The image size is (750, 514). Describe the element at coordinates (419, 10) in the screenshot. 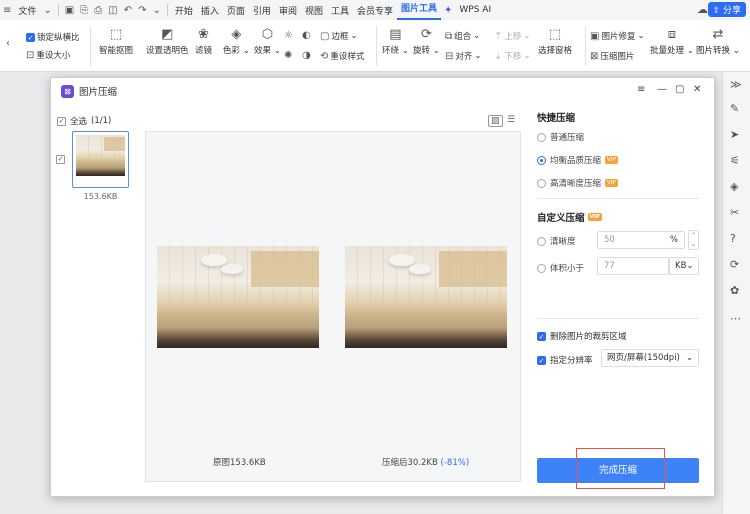

I see `tab-picture-tools: 图片工具` at that location.